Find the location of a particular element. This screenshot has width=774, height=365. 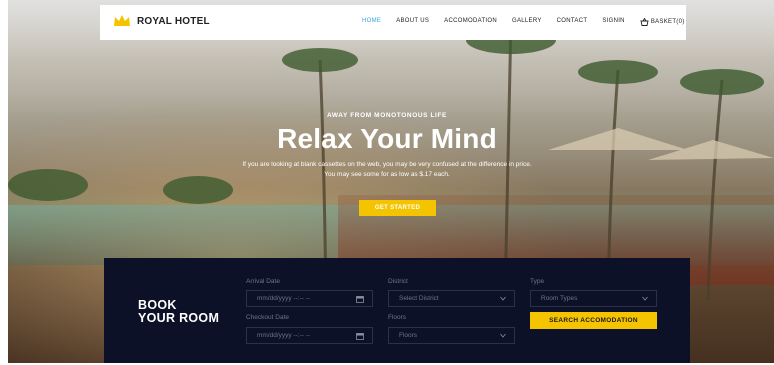

district-select: Select District is located at coordinates (451, 298).